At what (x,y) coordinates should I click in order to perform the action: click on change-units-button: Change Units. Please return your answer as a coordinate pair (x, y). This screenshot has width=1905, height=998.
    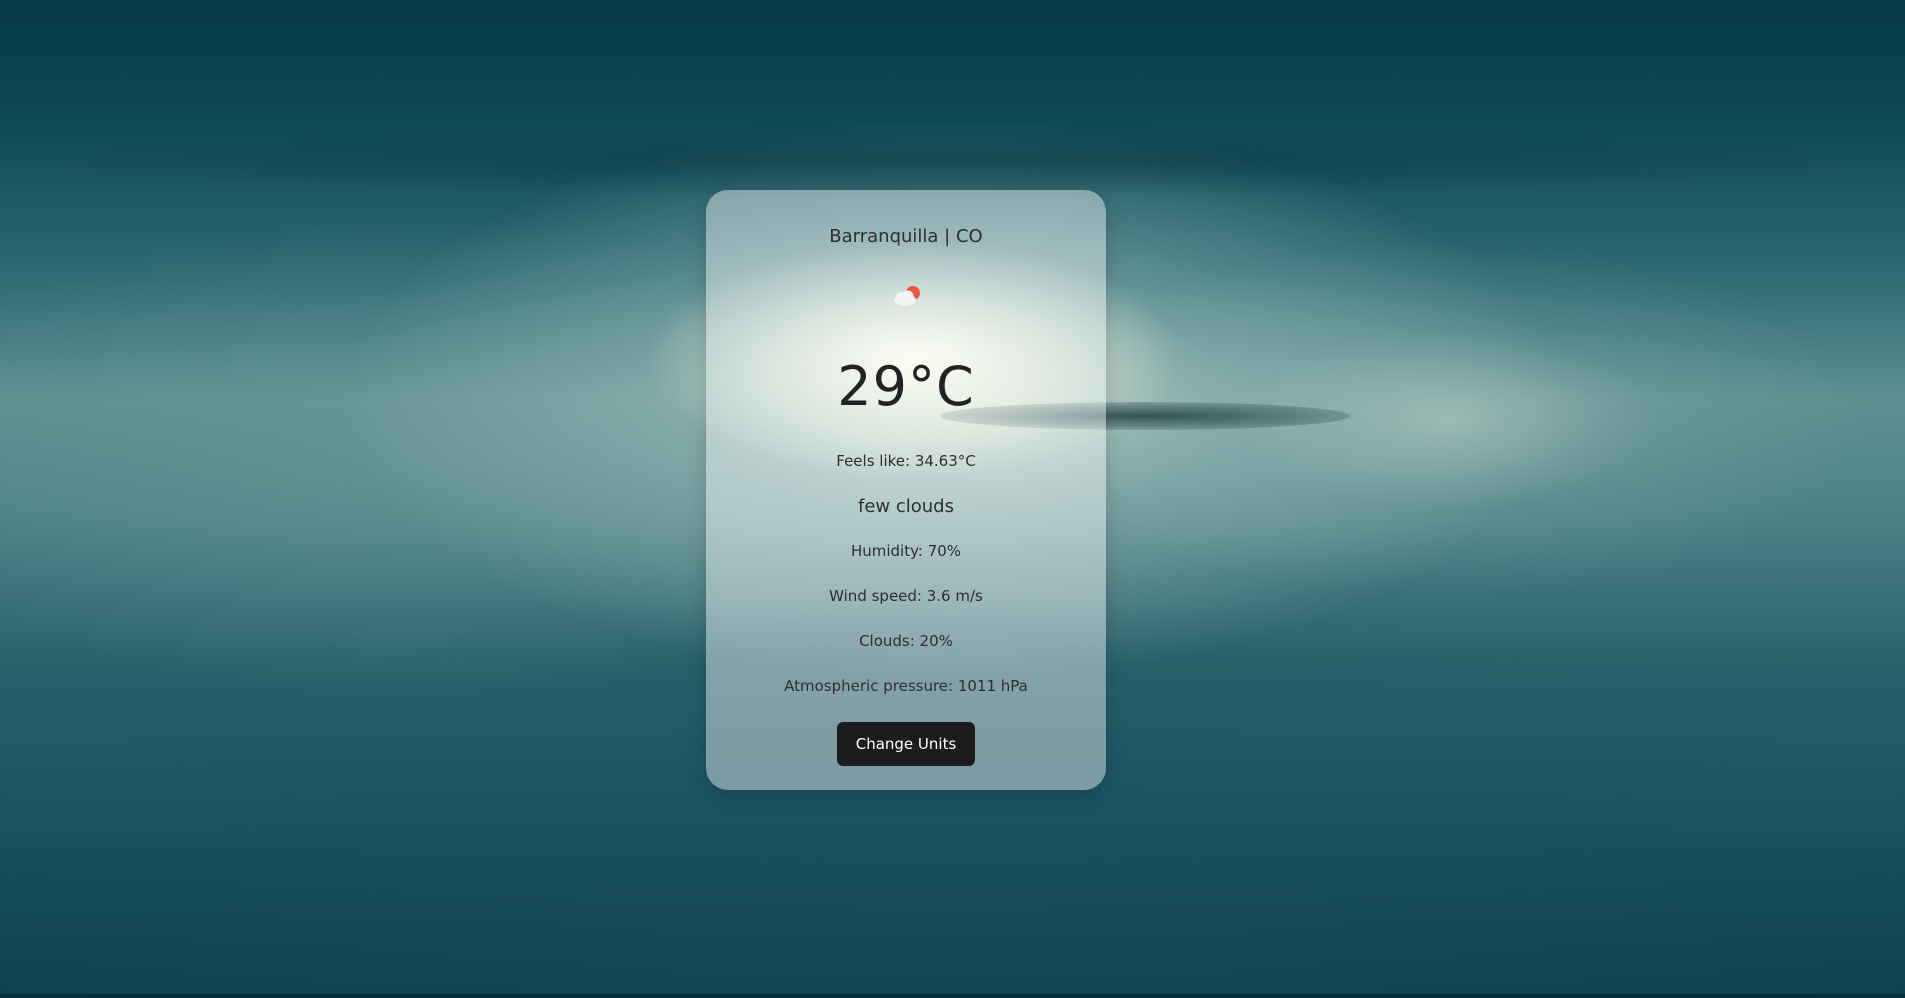
    Looking at the image, I should click on (906, 744).